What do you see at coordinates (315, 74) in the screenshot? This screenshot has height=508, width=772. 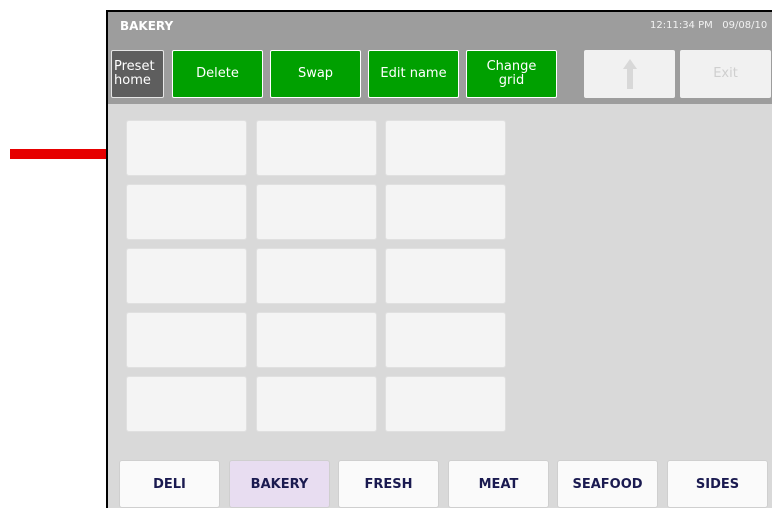 I see `swap-button: Swap` at bounding box center [315, 74].